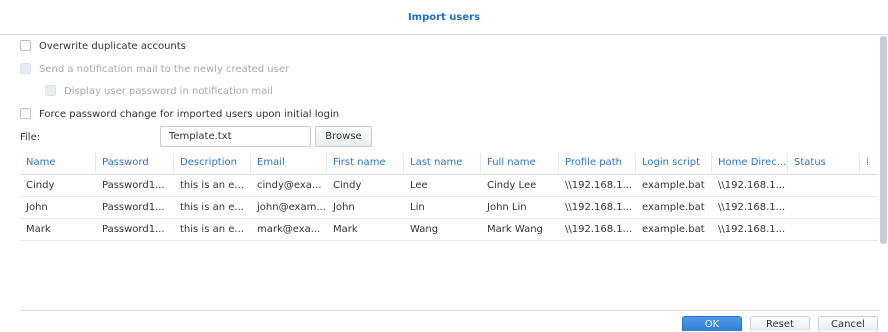  What do you see at coordinates (712, 323) in the screenshot?
I see `ok-button: OK` at bounding box center [712, 323].